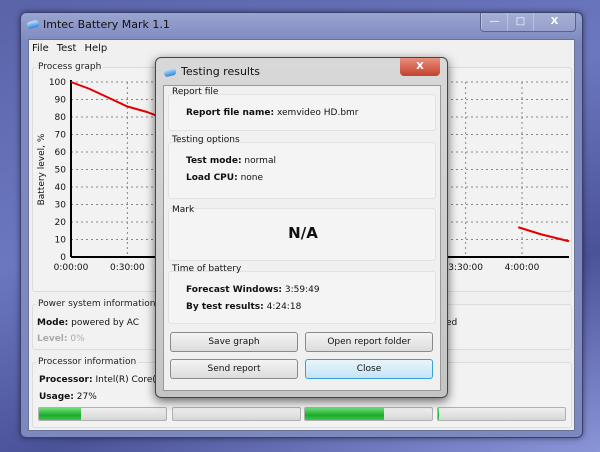 The width and height of the screenshot is (600, 452). Describe the element at coordinates (234, 369) in the screenshot. I see `send-report-button: Send report` at that location.